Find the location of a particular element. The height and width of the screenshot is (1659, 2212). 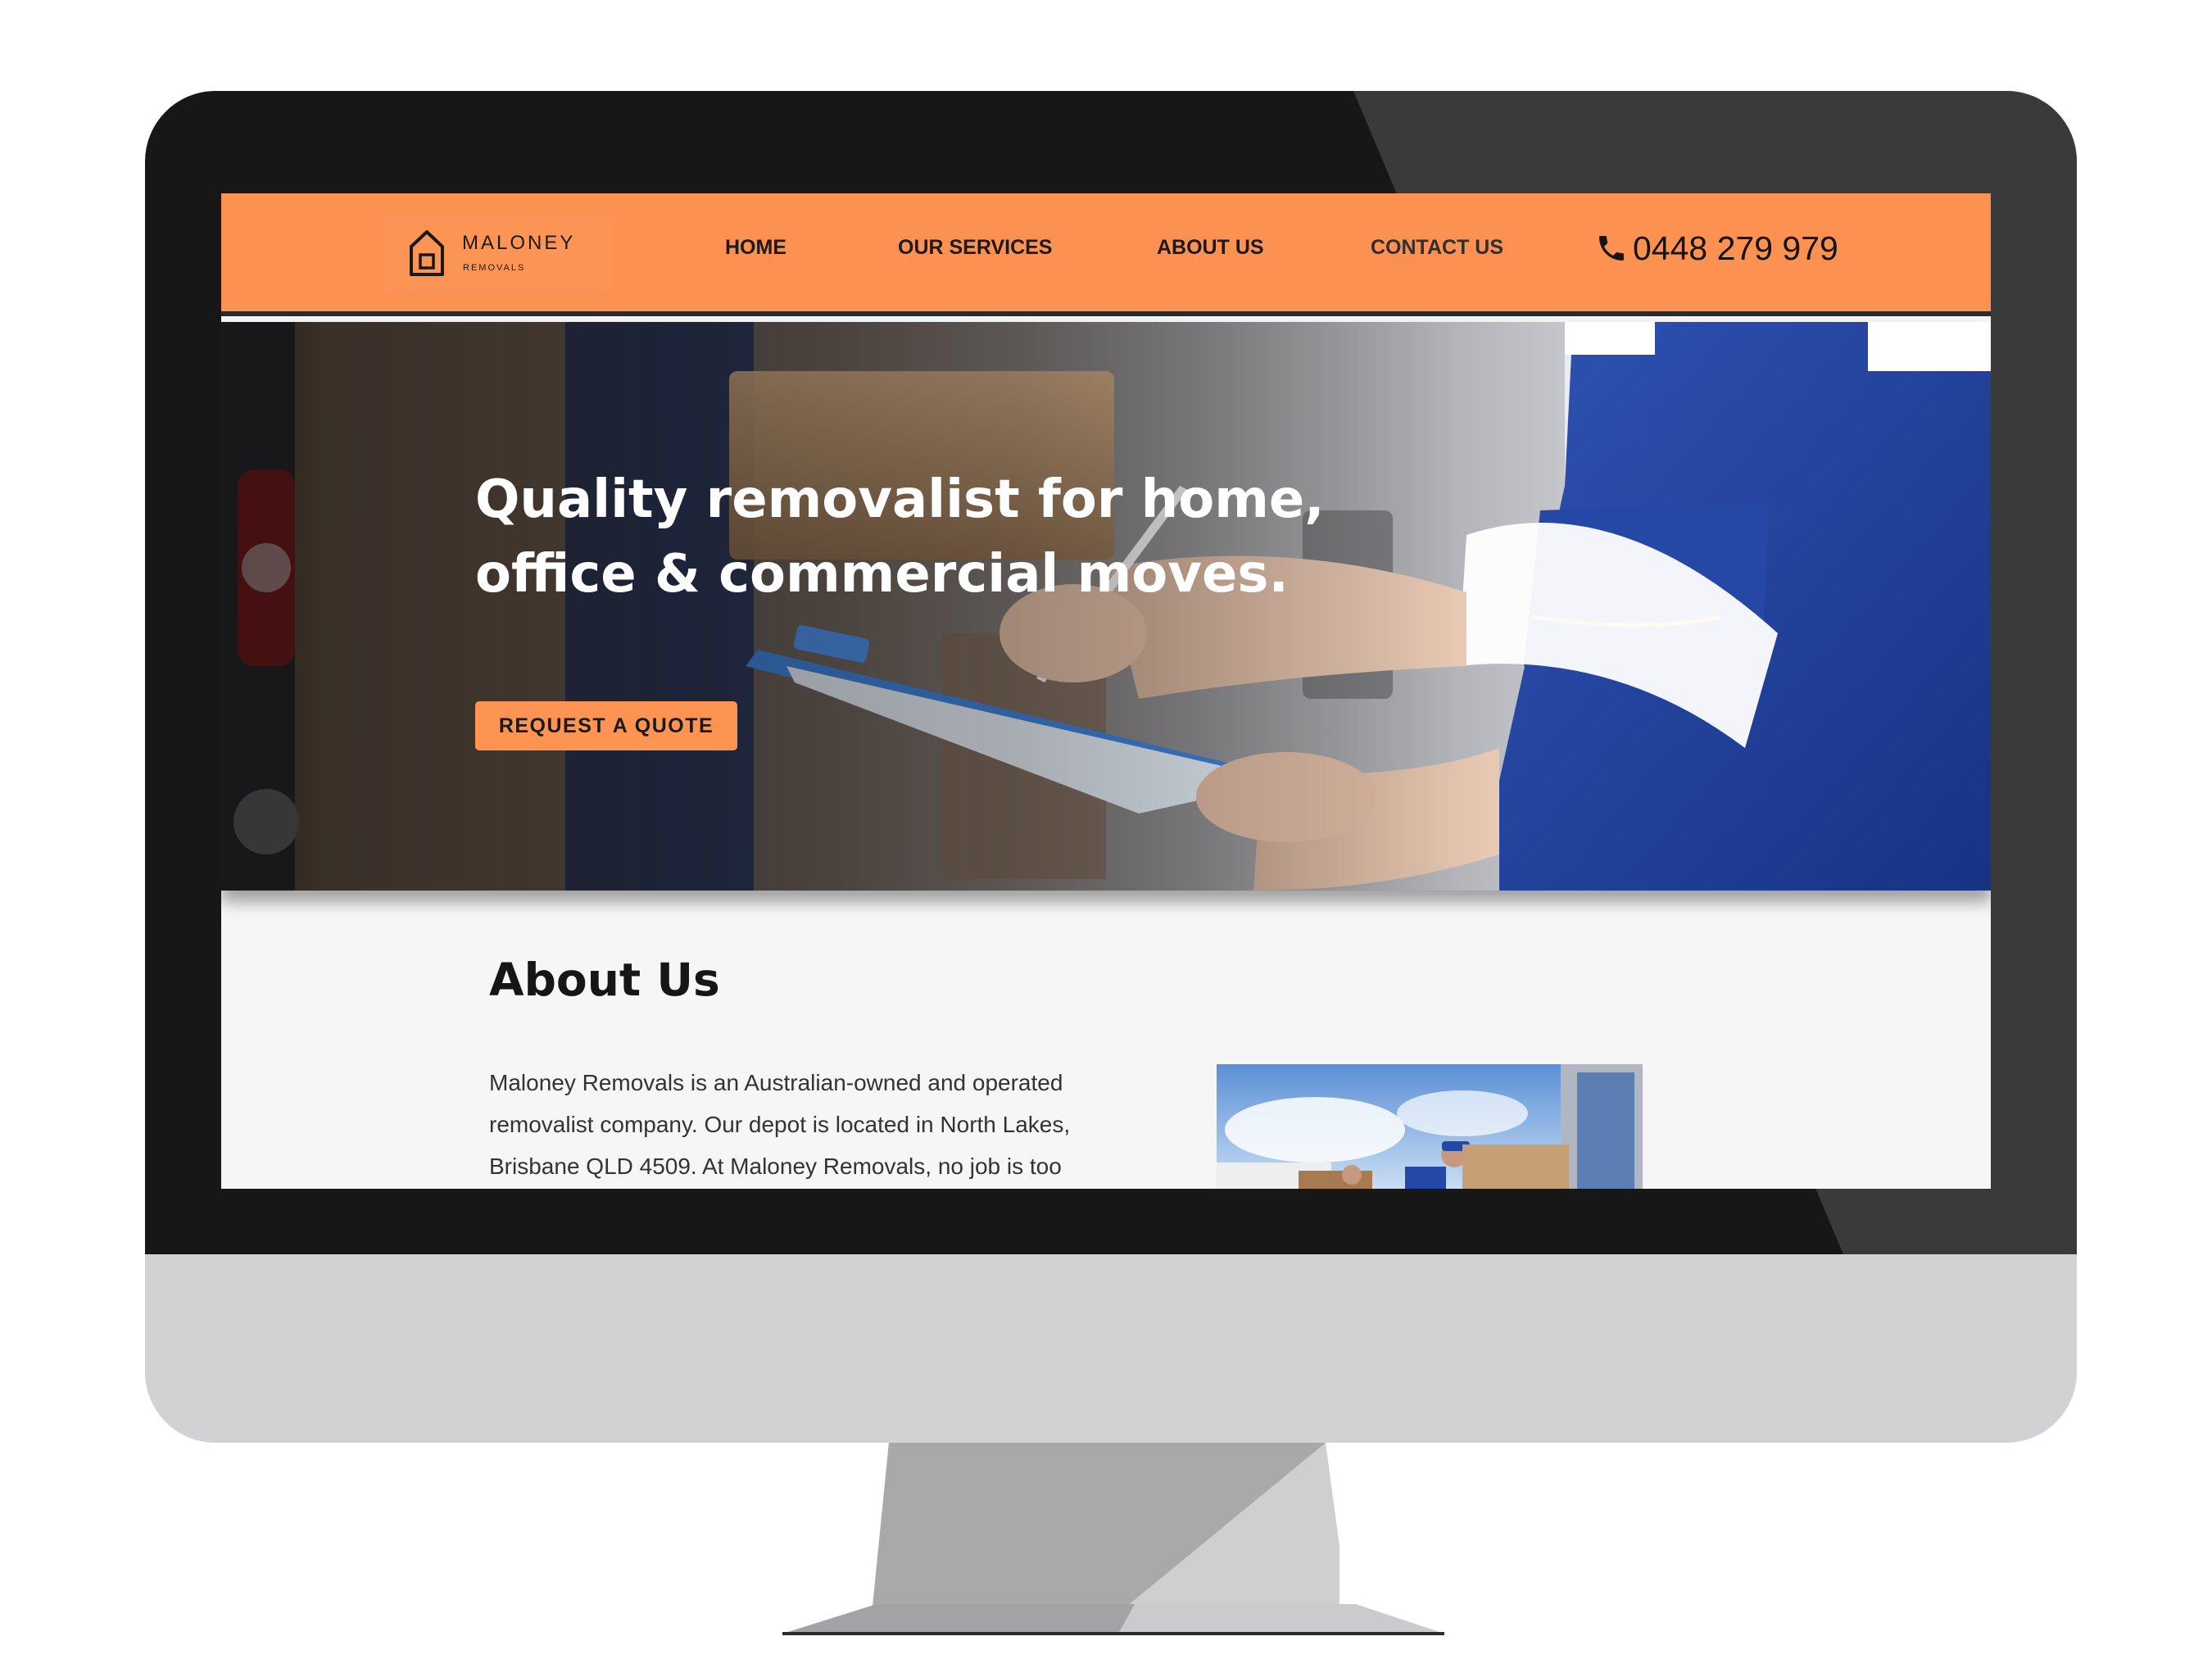

nav-link-home: HOME is located at coordinates (755, 248).